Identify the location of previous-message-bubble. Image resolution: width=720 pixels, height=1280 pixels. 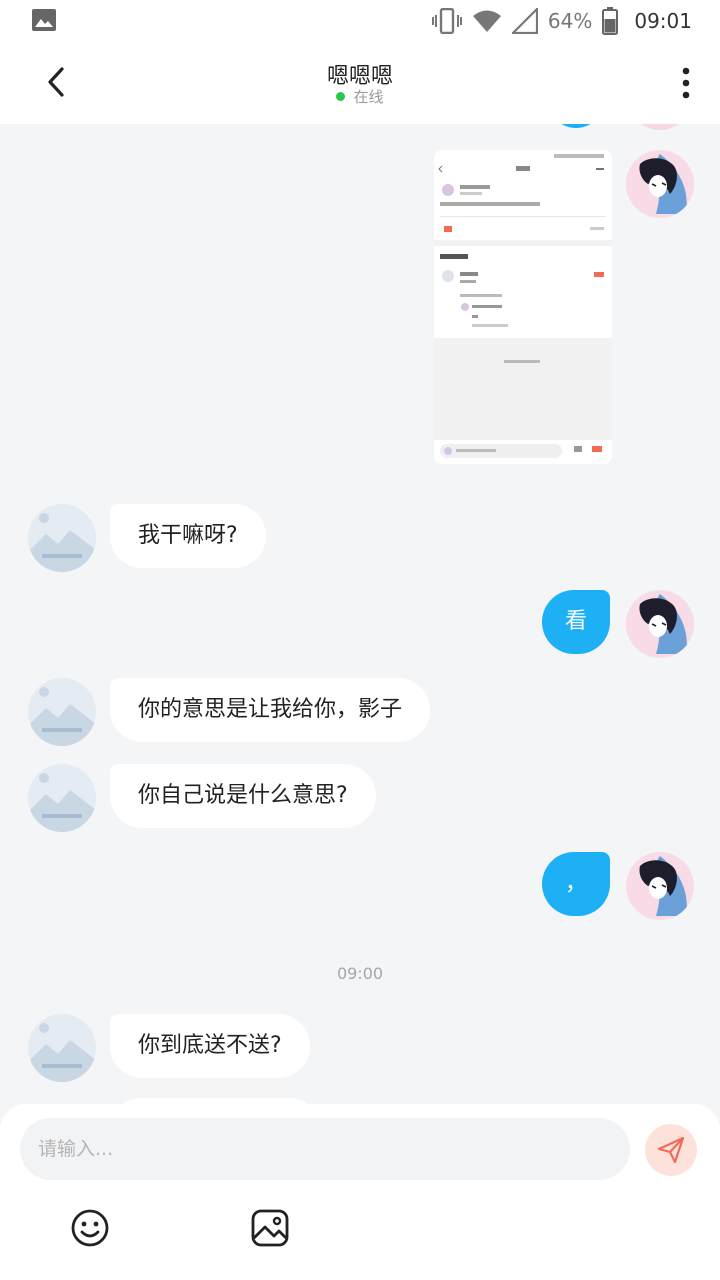
(576, 126).